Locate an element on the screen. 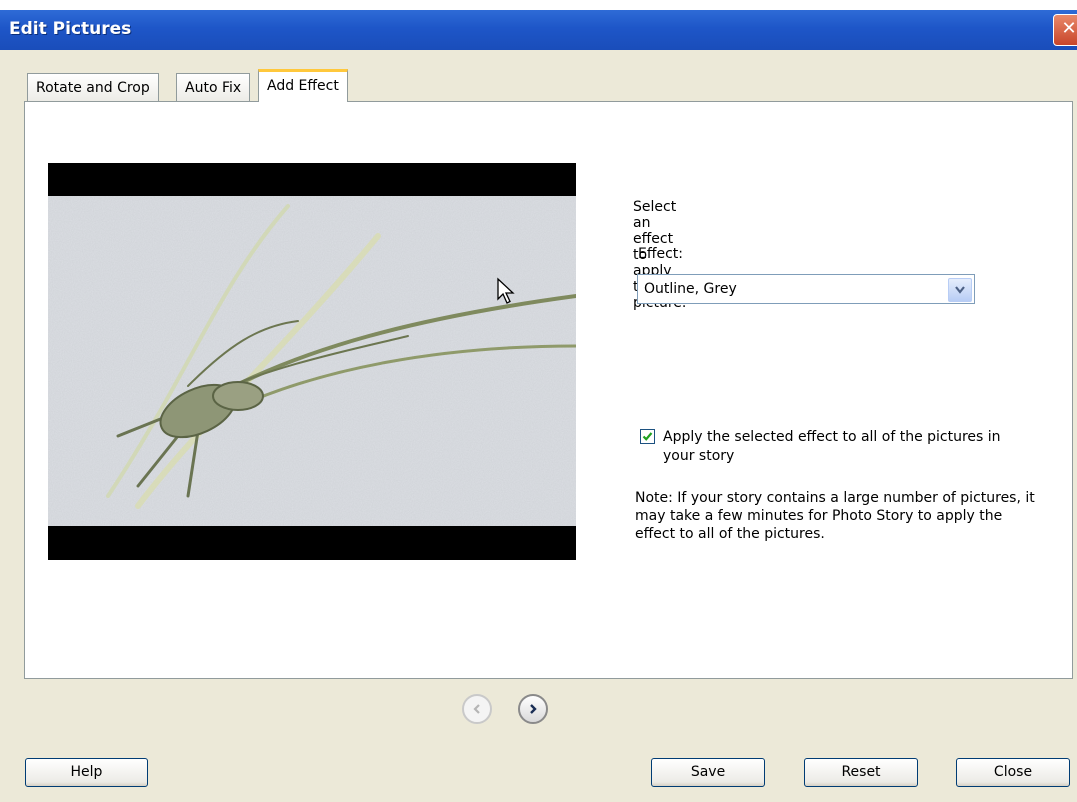 This screenshot has width=1077, height=802. title-bar: Edit Pictures ✕ is located at coordinates (538, 30).